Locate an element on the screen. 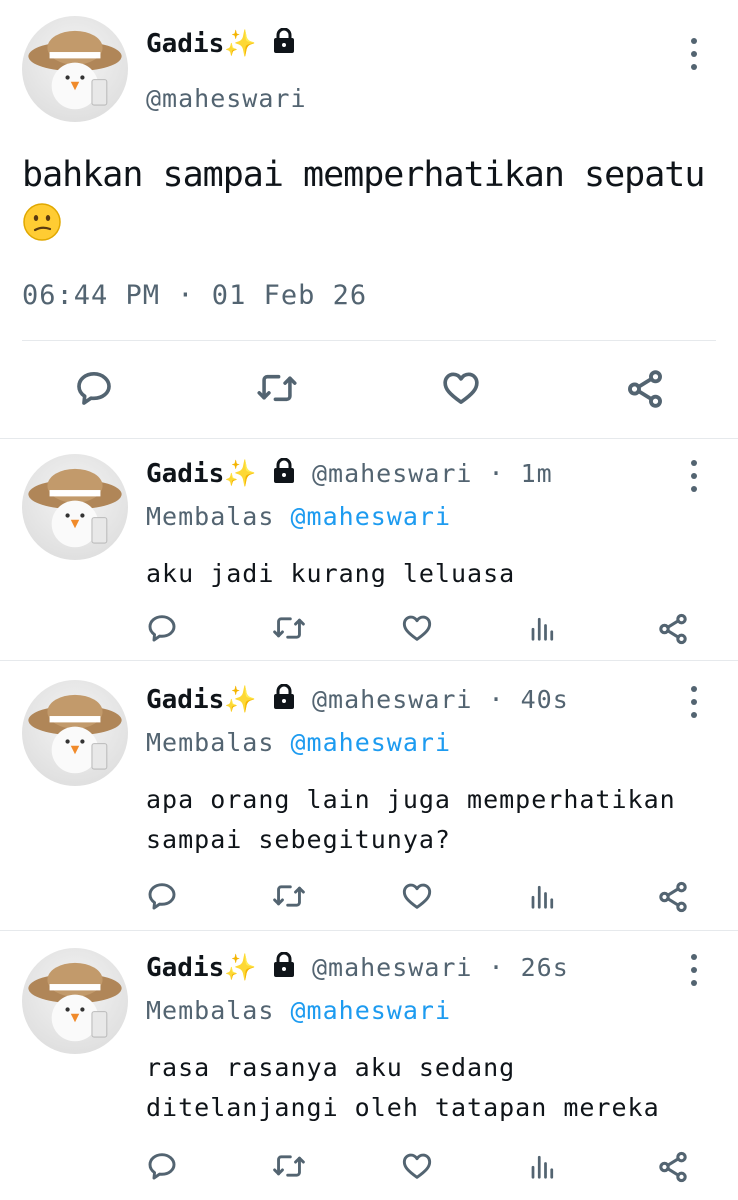 This screenshot has height=1200, width=738. confused-face-emoji is located at coordinates (42, 222).